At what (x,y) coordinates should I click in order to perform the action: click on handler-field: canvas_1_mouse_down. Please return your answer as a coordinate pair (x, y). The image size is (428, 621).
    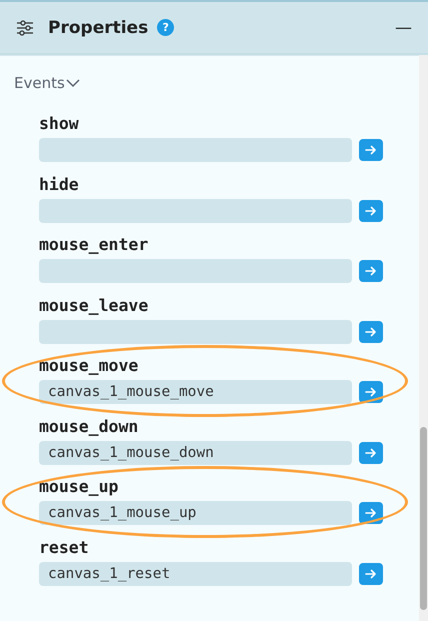
    Looking at the image, I should click on (195, 452).